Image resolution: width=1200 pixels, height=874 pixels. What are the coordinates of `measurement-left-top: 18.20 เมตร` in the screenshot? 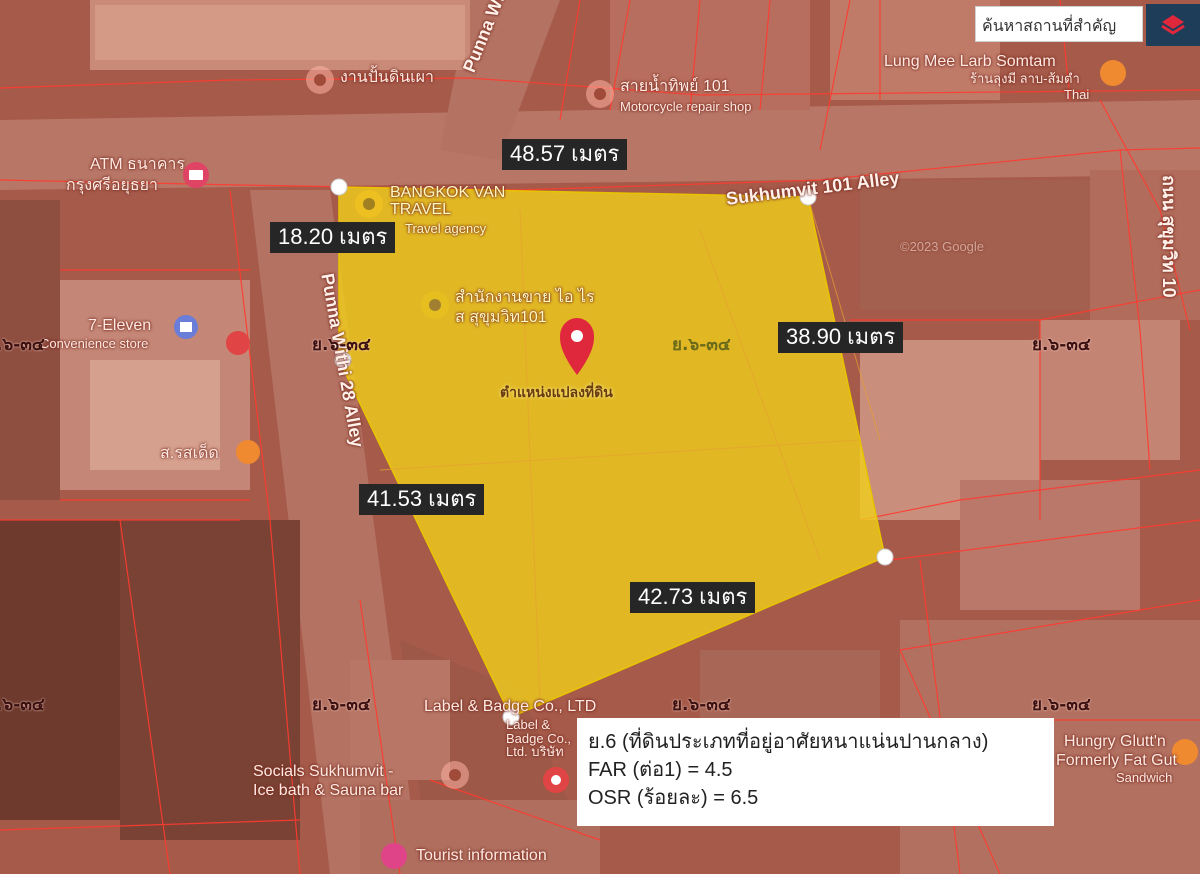 It's located at (333, 238).